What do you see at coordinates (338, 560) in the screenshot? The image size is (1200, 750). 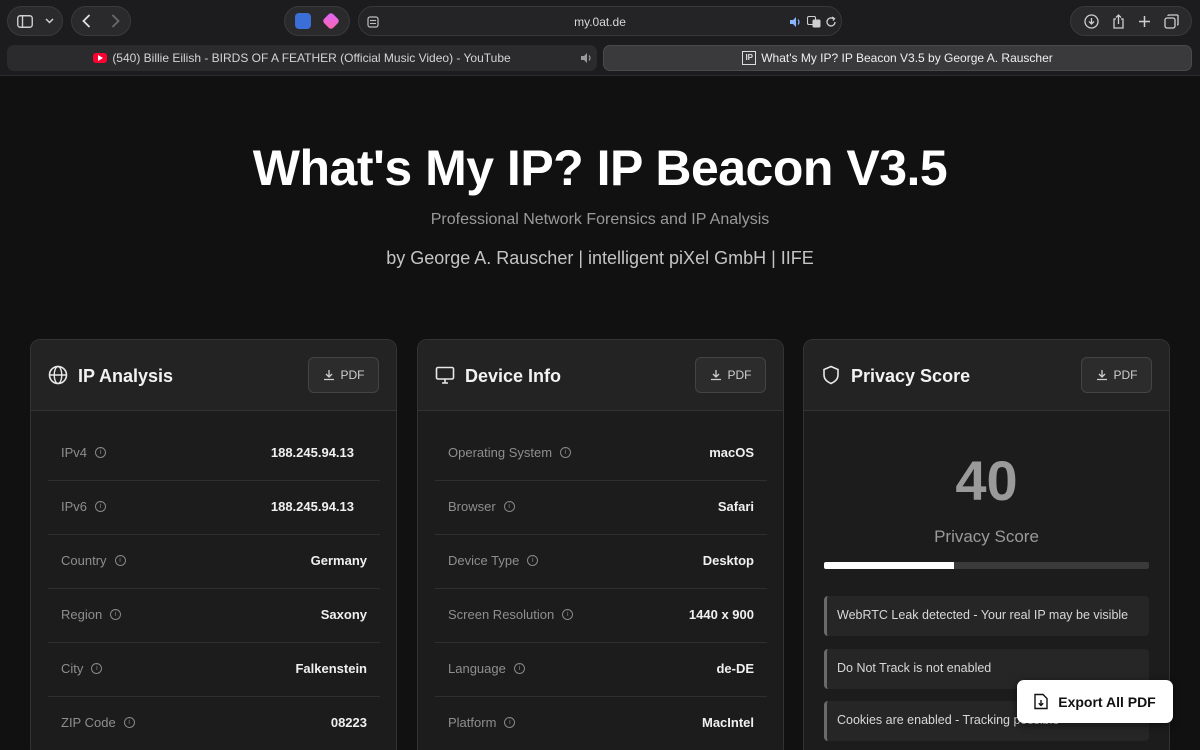 I see `row-value: Germany` at bounding box center [338, 560].